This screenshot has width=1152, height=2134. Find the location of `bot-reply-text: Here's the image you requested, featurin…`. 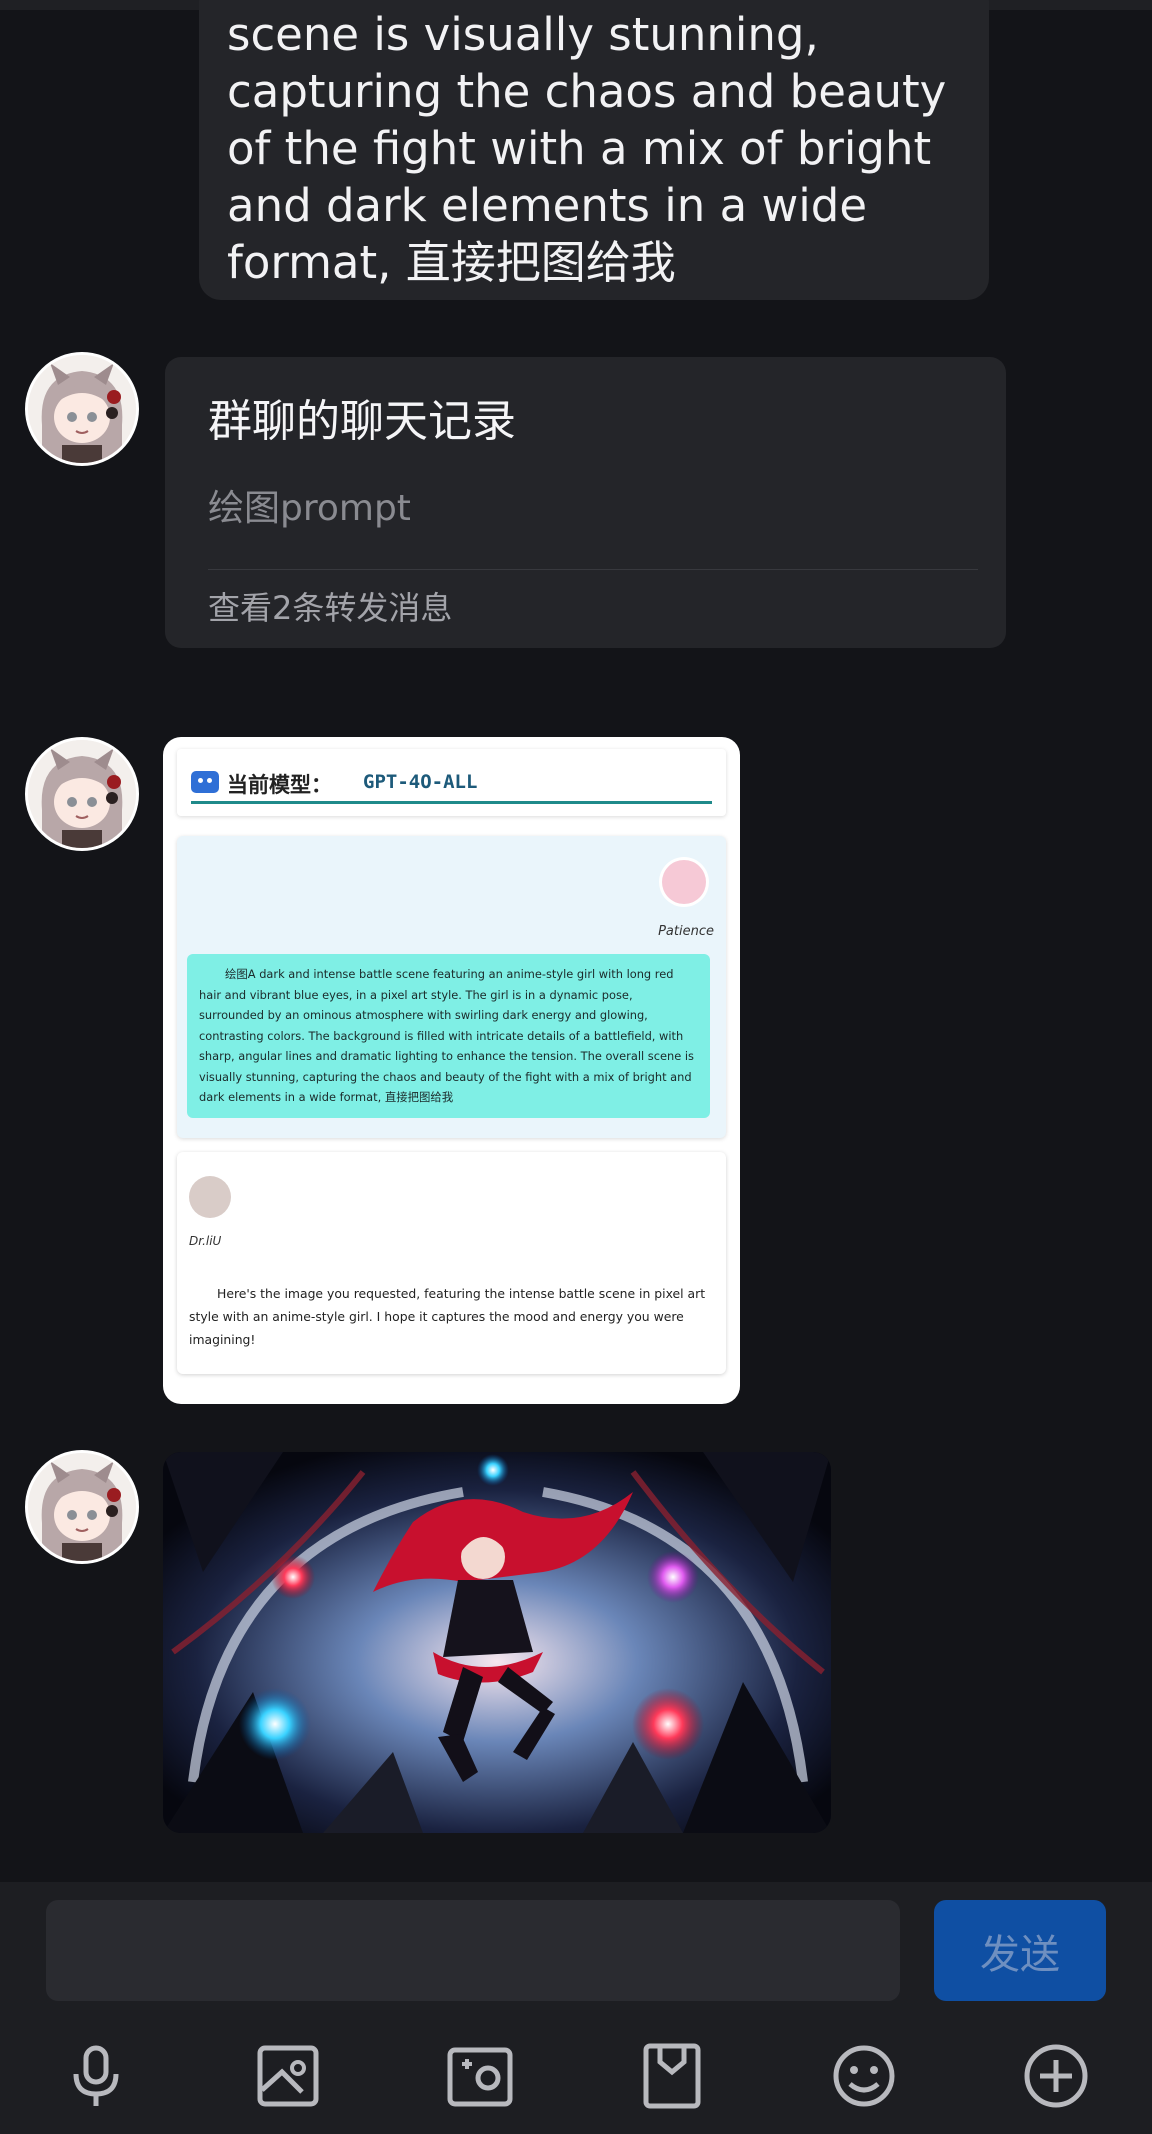

bot-reply-text: Here's the image you requested, featurin… is located at coordinates (447, 1316).